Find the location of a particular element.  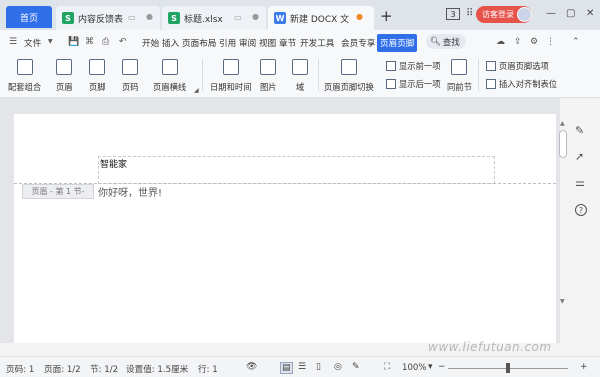

previous-icon is located at coordinates (391, 66).